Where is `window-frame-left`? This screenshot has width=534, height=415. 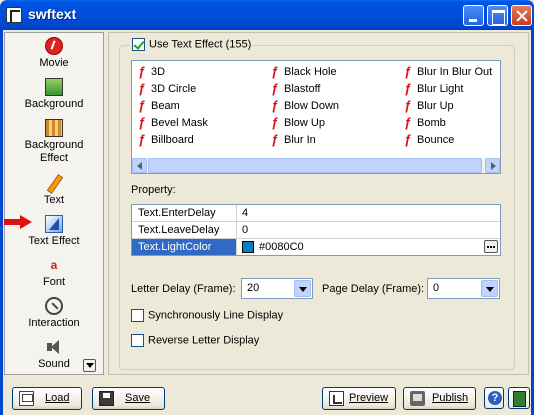 window-frame-left is located at coordinates (1, 222).